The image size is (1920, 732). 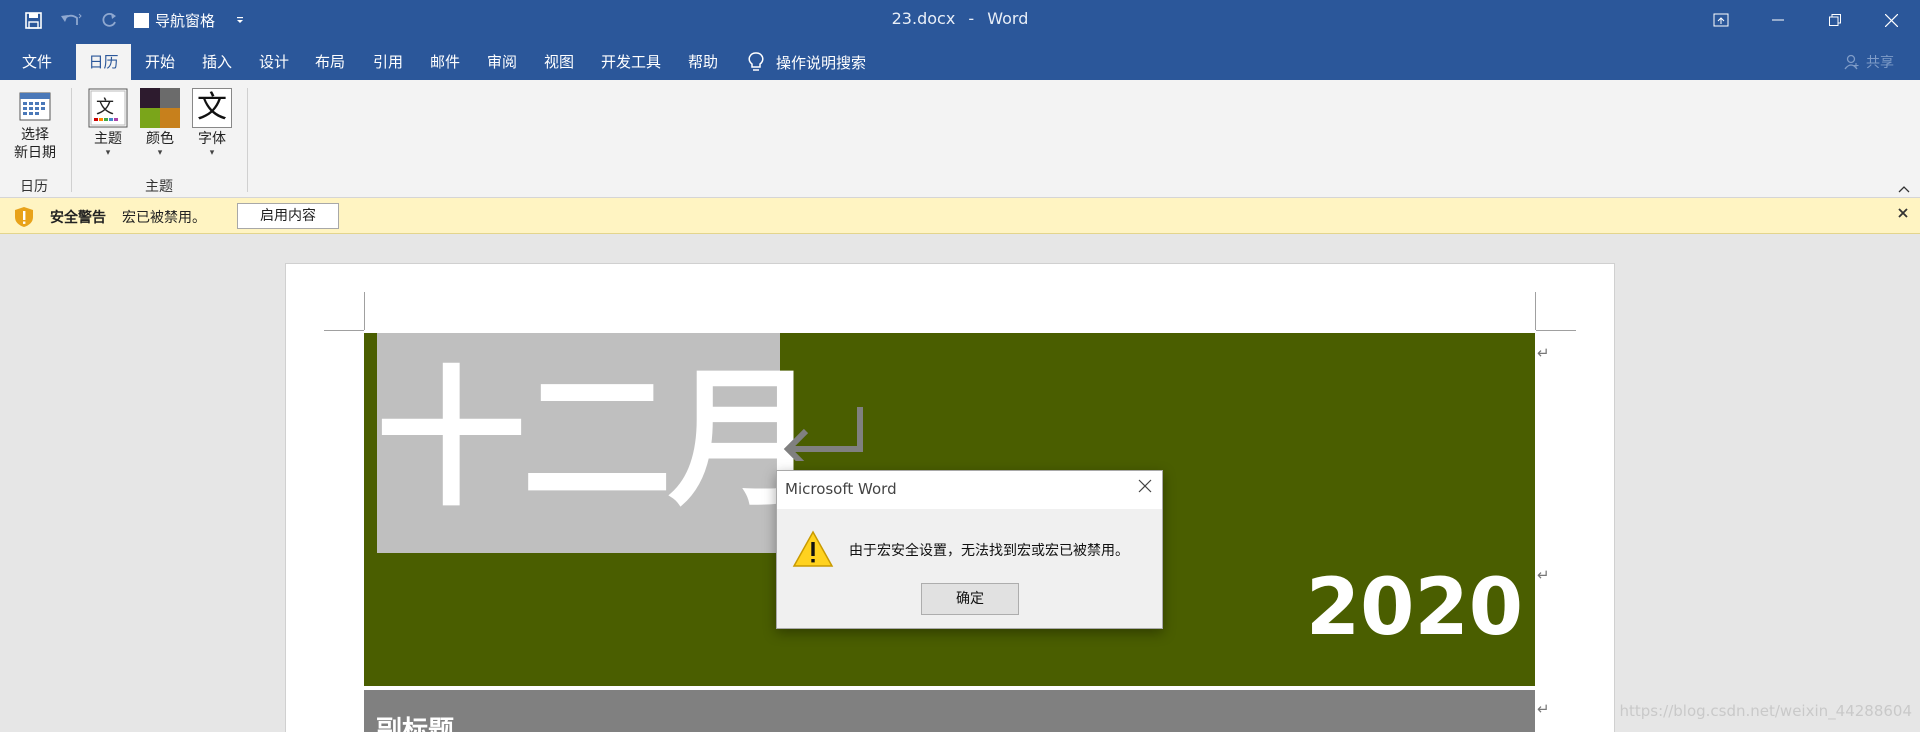 What do you see at coordinates (274, 62) in the screenshot?
I see `tab-design: 设计` at bounding box center [274, 62].